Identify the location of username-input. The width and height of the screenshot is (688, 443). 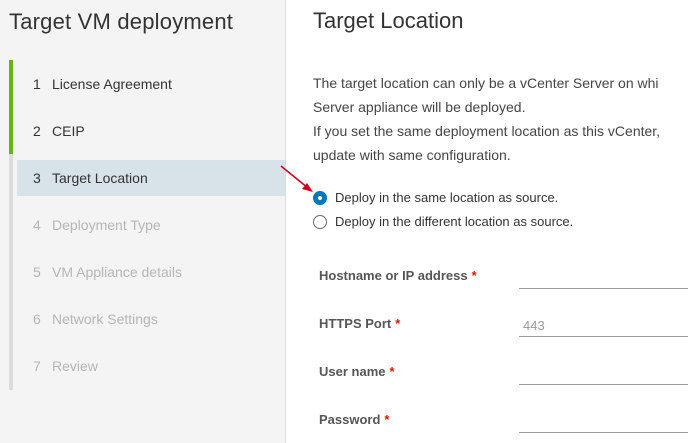
(603, 374).